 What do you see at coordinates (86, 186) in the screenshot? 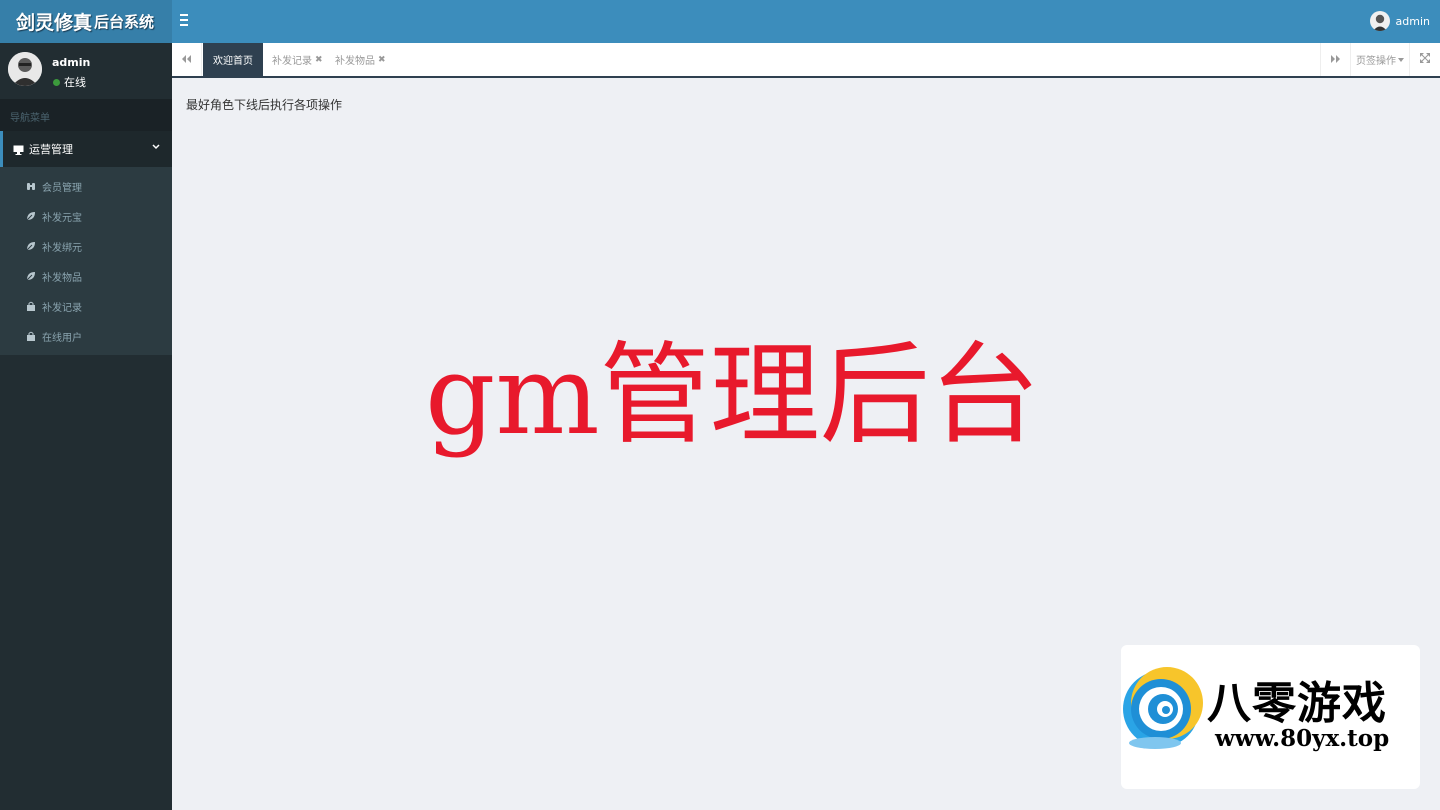
I see `sidebar-item-members: 会员管理` at bounding box center [86, 186].